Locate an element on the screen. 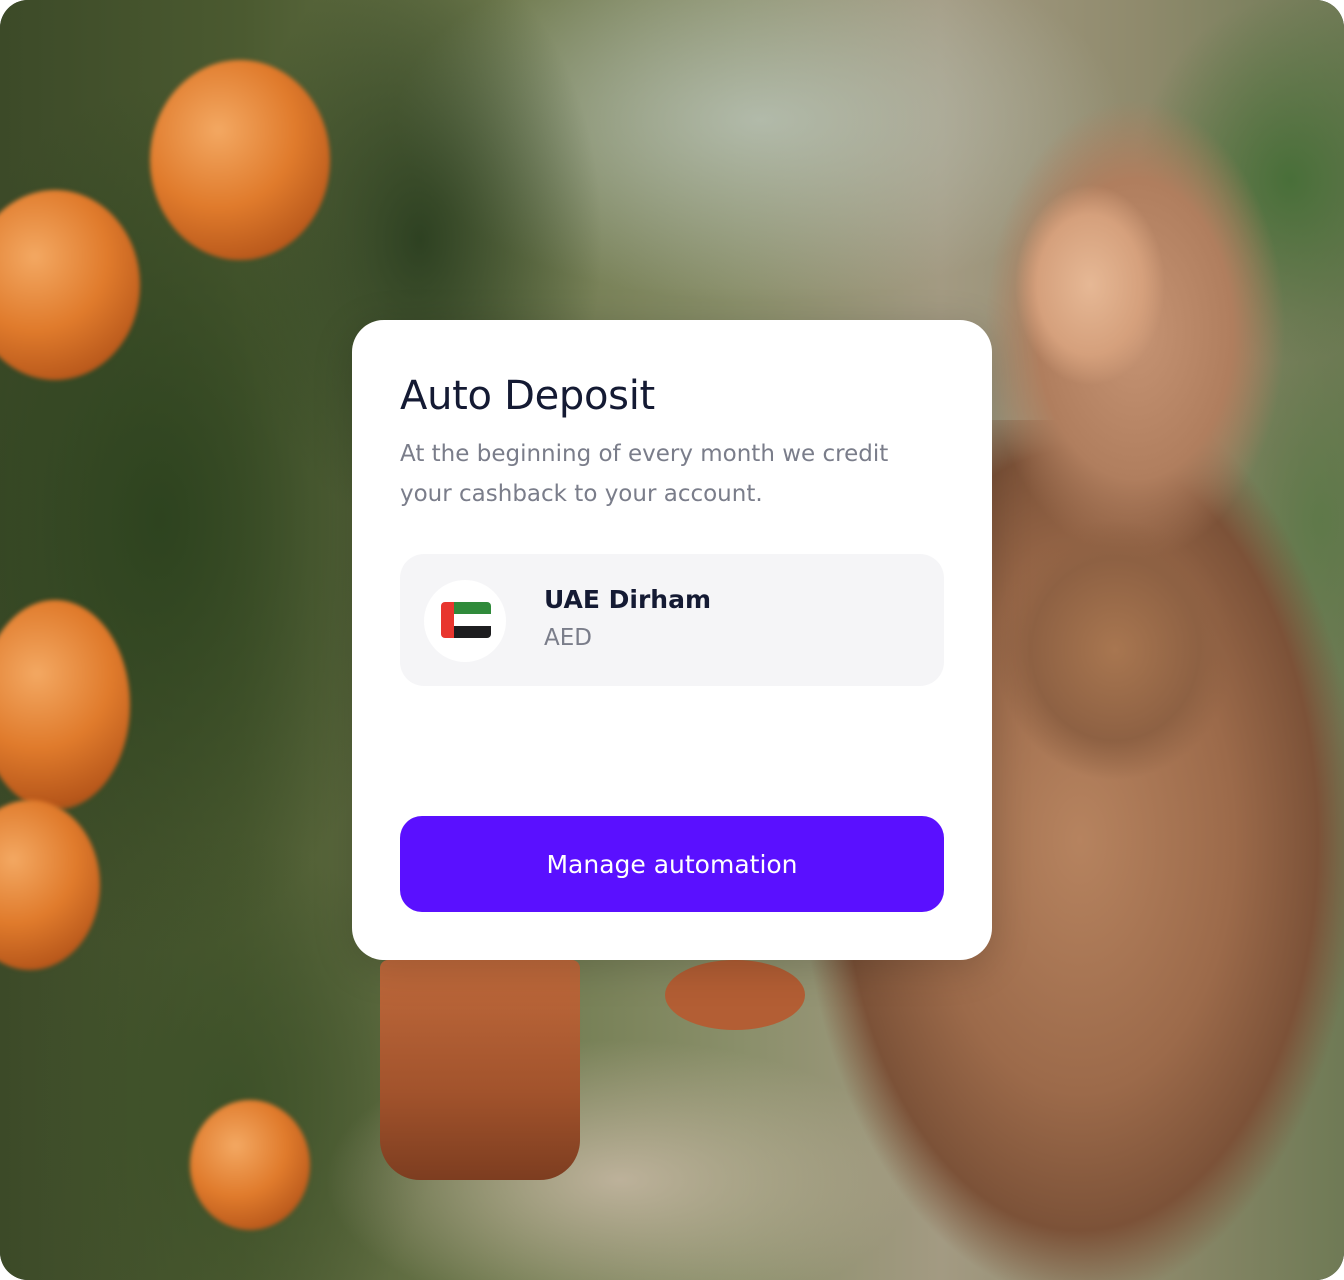 Image resolution: width=1344 pixels, height=1280 pixels. flag-badge is located at coordinates (465, 621).